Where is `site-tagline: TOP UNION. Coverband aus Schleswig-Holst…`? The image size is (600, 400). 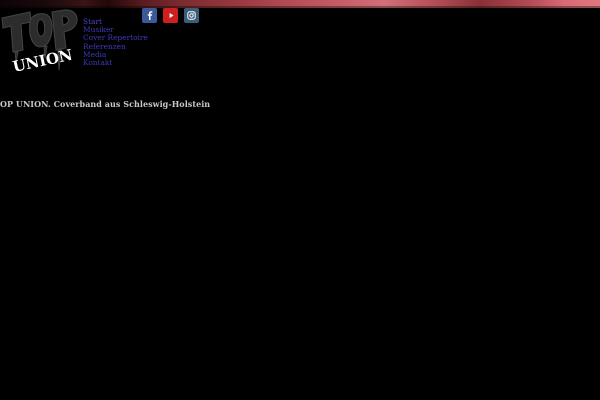
site-tagline: TOP UNION. Coverband aus Schleswig-Holst… is located at coordinates (105, 104).